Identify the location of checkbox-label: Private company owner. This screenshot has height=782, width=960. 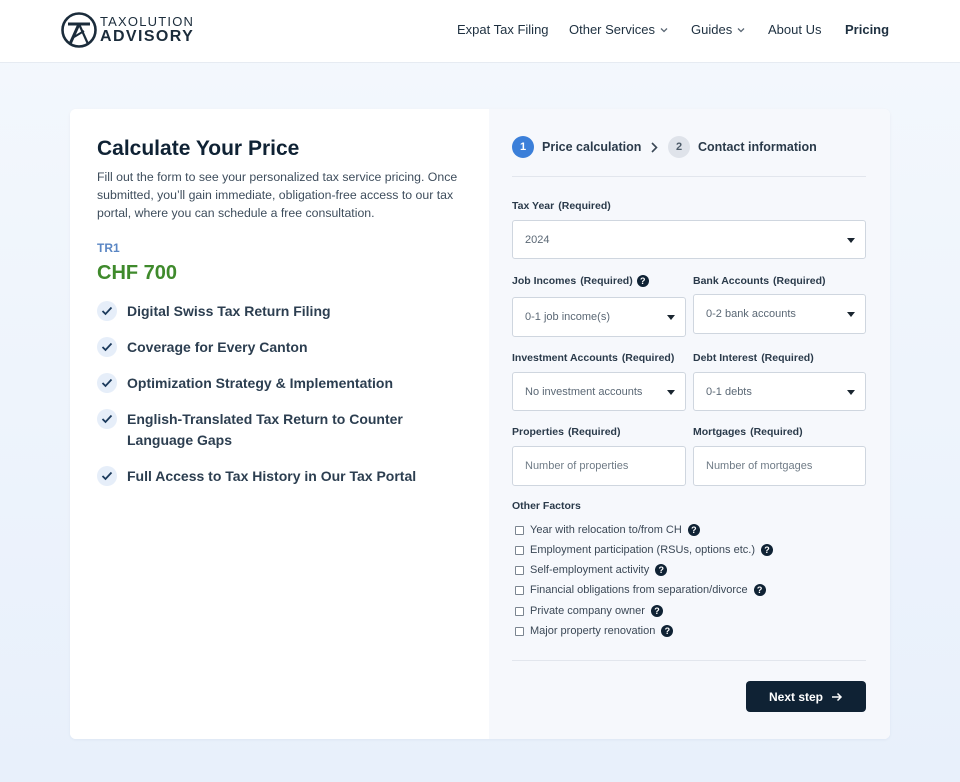
(587, 611).